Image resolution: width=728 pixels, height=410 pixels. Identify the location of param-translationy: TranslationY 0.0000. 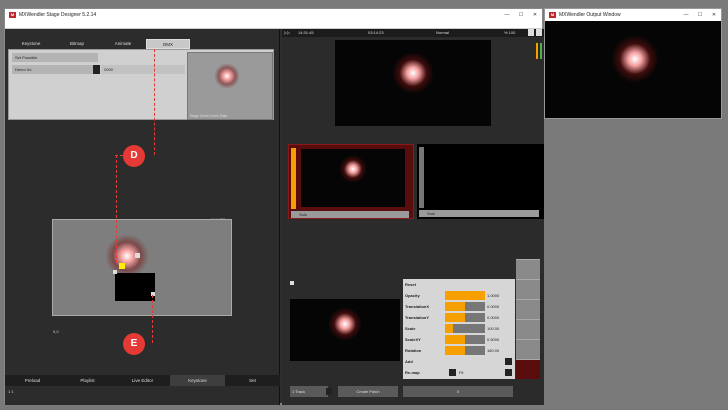
(459, 317).